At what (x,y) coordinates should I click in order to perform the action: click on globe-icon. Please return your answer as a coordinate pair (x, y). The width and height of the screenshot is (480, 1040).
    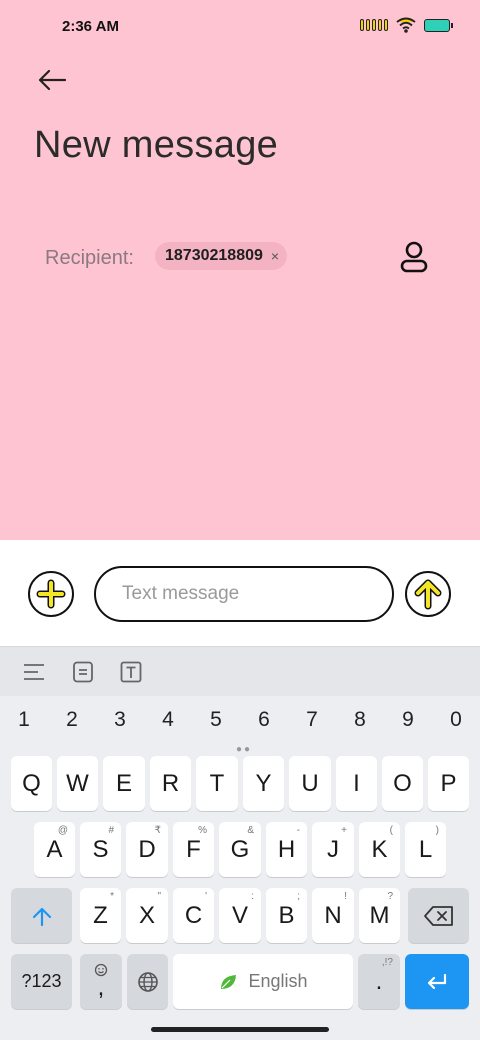
    Looking at the image, I should click on (147, 981).